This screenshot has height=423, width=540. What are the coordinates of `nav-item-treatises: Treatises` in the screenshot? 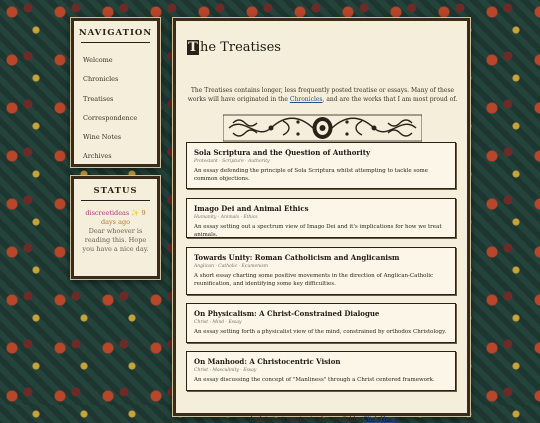 It's located at (121, 99).